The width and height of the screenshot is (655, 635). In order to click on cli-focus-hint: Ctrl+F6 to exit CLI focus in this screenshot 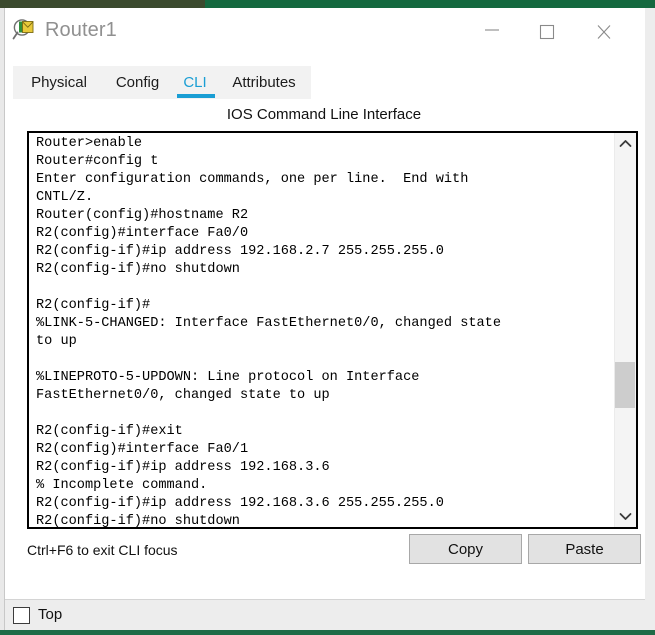, I will do `click(102, 550)`.